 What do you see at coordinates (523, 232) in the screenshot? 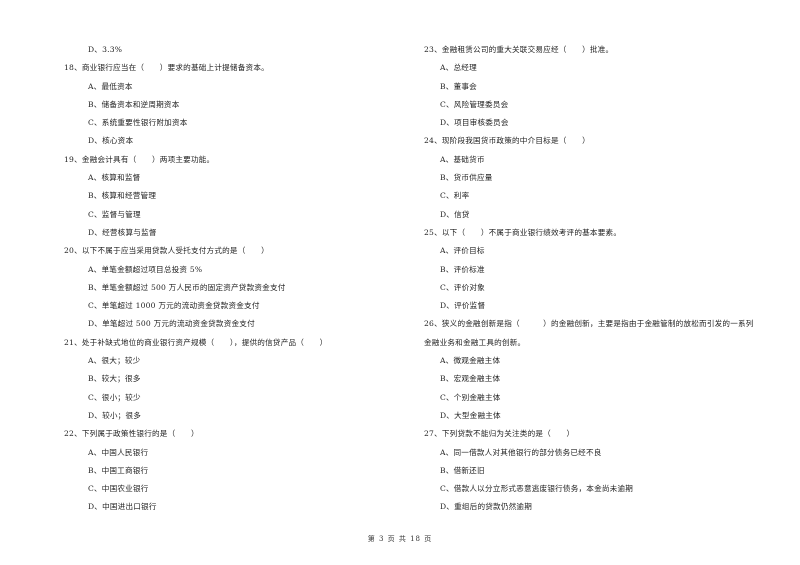
I see `question-text: 25、以下（ ）不属于商业银行绩效考评的基本要素。` at bounding box center [523, 232].